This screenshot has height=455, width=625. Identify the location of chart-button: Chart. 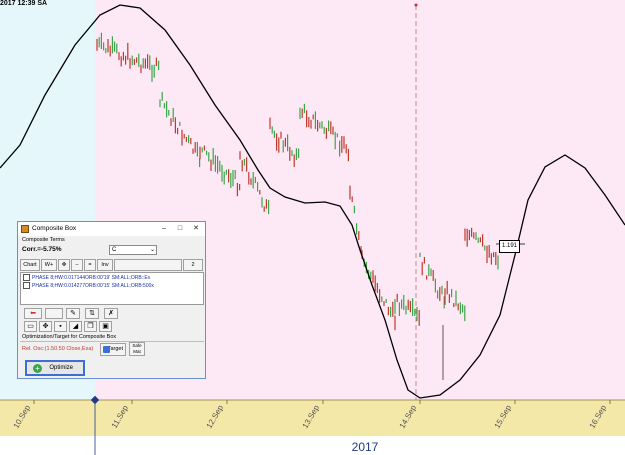
(30, 265).